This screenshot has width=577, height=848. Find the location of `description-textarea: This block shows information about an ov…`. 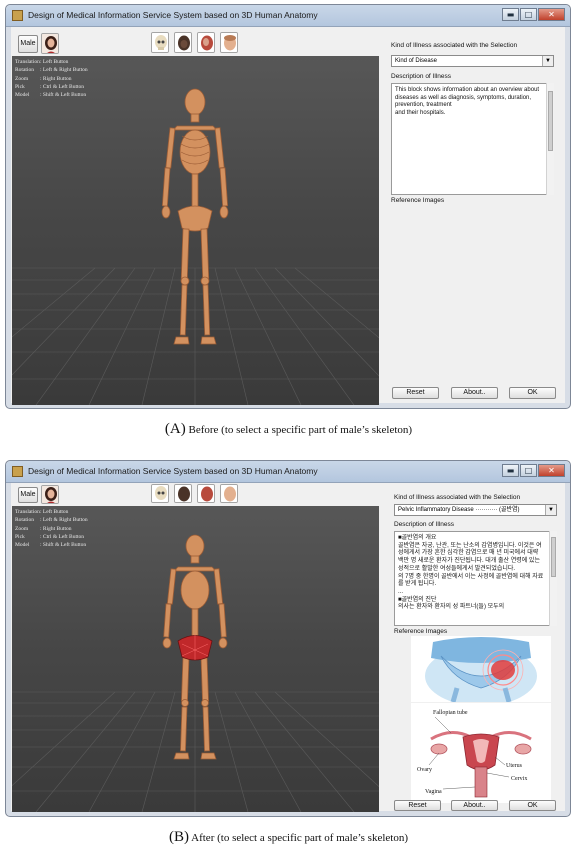

description-textarea: This block shows information about an ov… is located at coordinates (472, 139).